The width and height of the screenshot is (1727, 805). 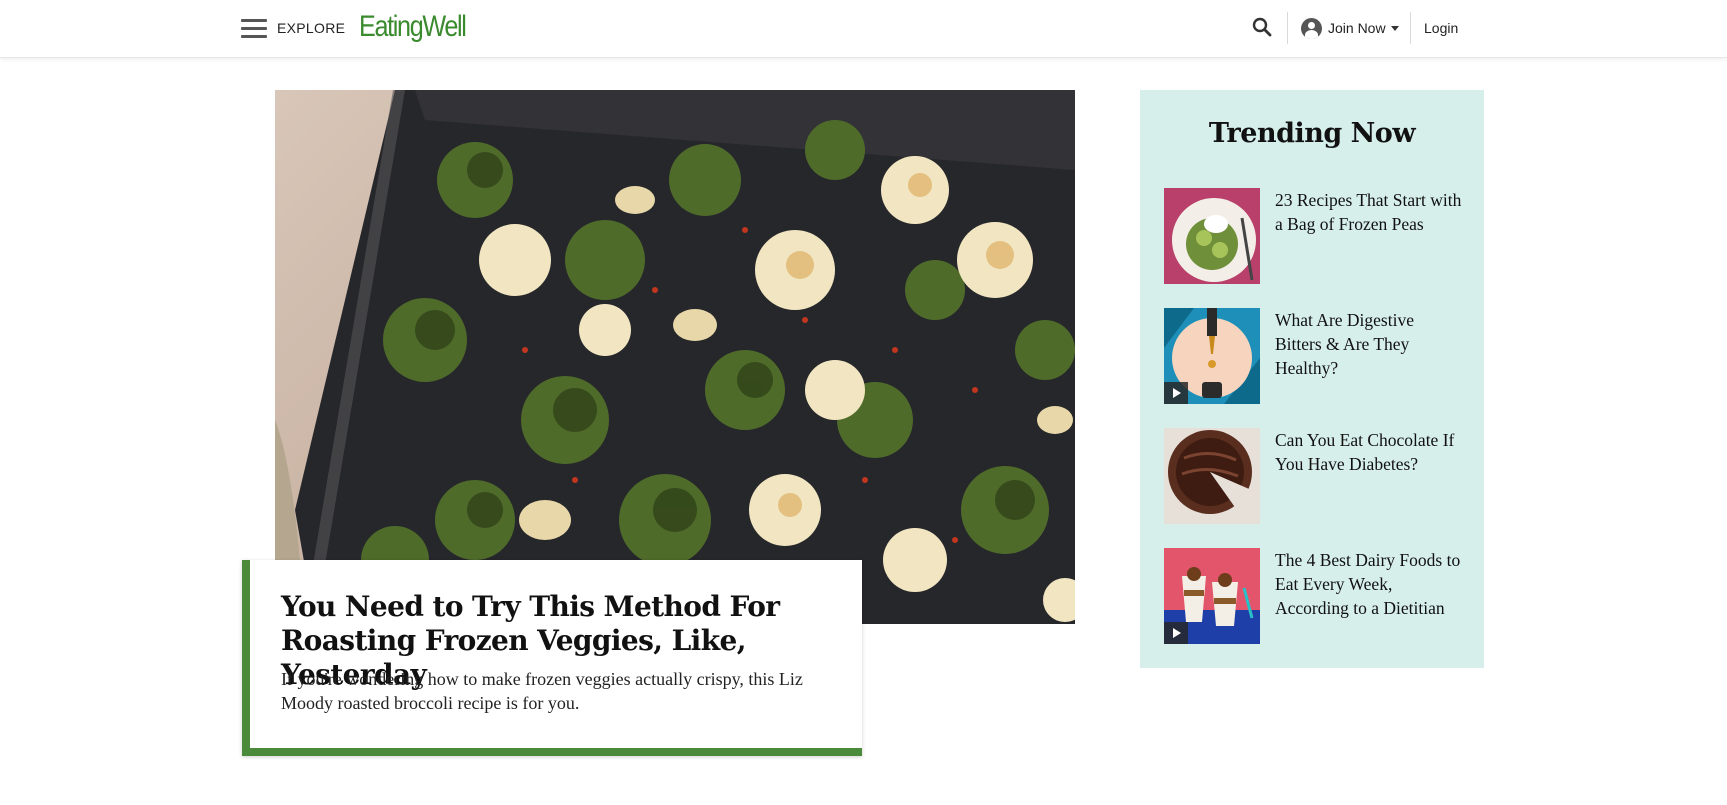 What do you see at coordinates (863, 29) in the screenshot?
I see `site-header: EXPLORE EatingWell Join Now Login` at bounding box center [863, 29].